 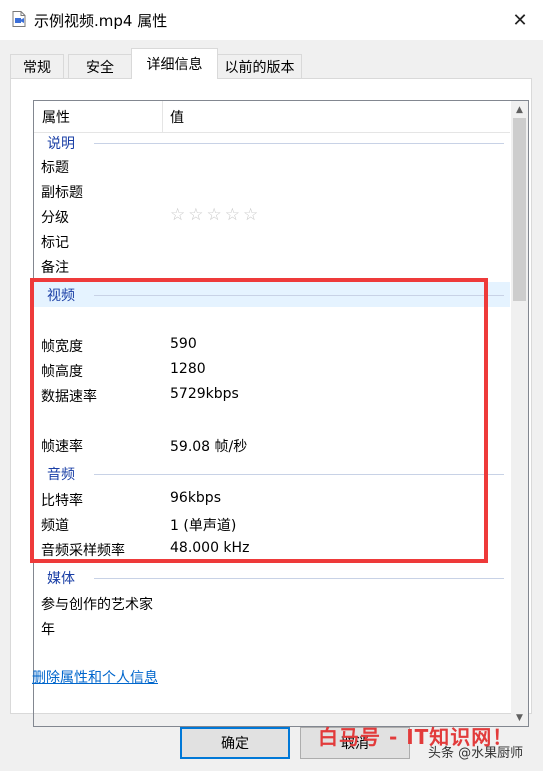 I want to click on tab-general: 常规, so click(x=37, y=66).